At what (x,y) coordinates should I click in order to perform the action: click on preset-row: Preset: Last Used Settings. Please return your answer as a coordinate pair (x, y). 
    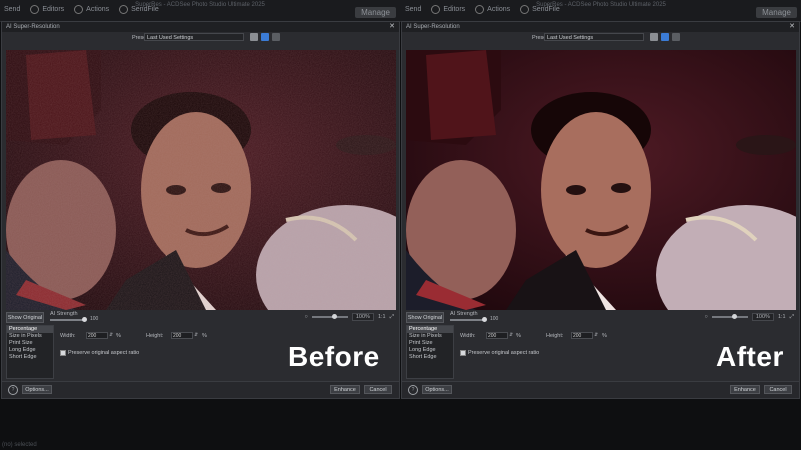
    Looking at the image, I should click on (200, 38).